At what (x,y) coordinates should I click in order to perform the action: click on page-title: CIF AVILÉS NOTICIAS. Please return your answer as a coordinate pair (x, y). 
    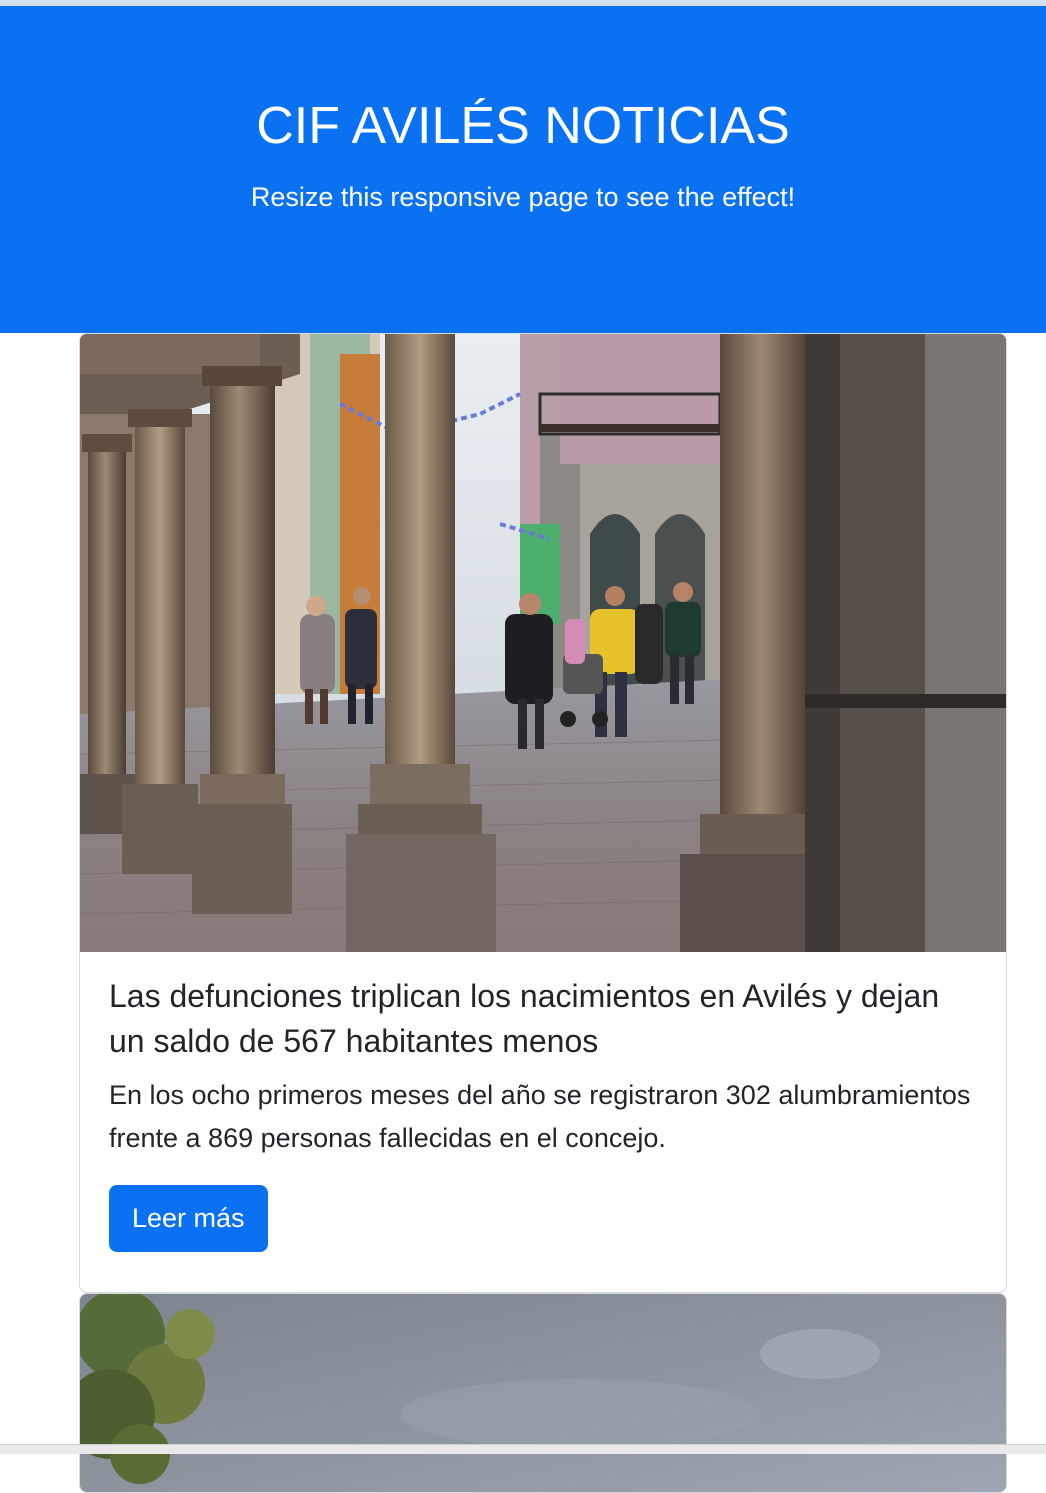
    Looking at the image, I should click on (523, 126).